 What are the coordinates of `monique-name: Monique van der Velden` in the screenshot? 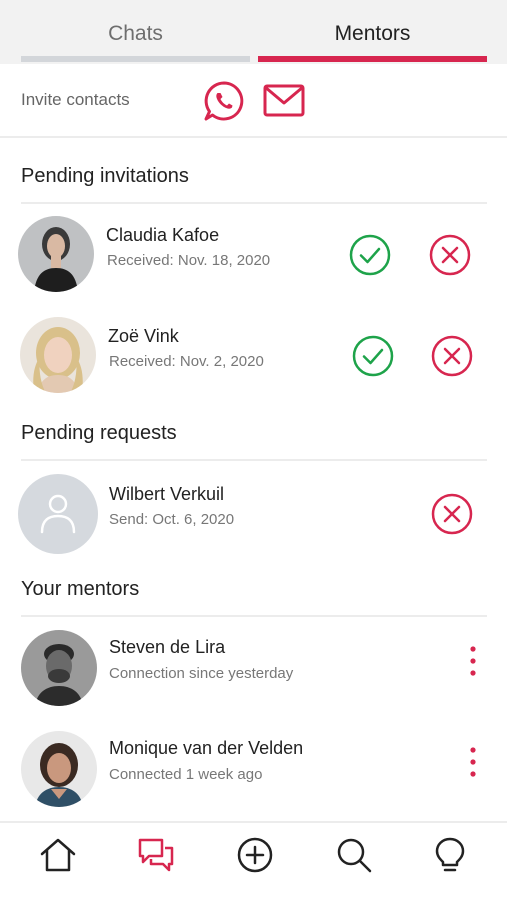 It's located at (206, 748).